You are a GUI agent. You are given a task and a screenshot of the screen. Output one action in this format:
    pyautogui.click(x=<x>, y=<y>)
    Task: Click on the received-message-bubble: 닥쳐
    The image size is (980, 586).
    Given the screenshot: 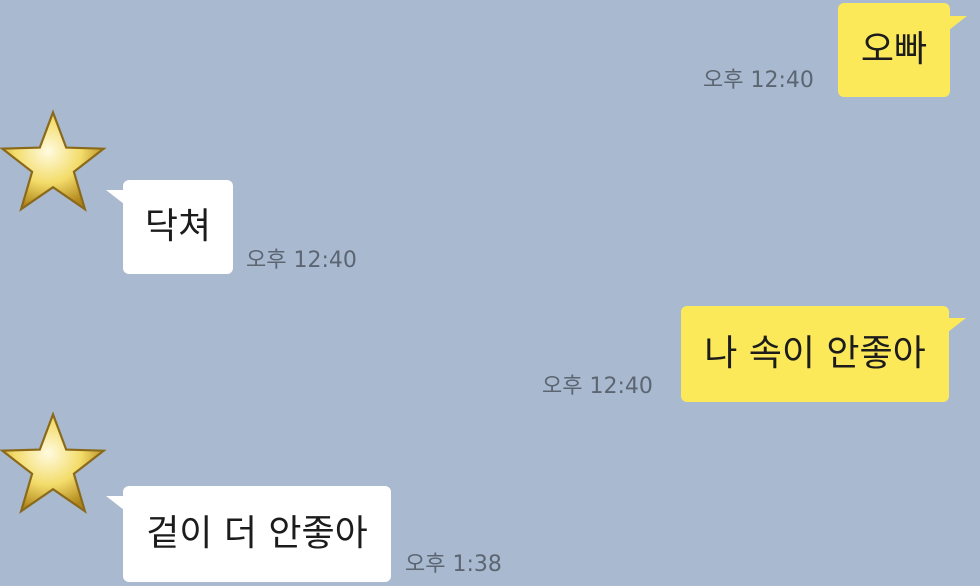 What is the action you would take?
    pyautogui.click(x=178, y=227)
    